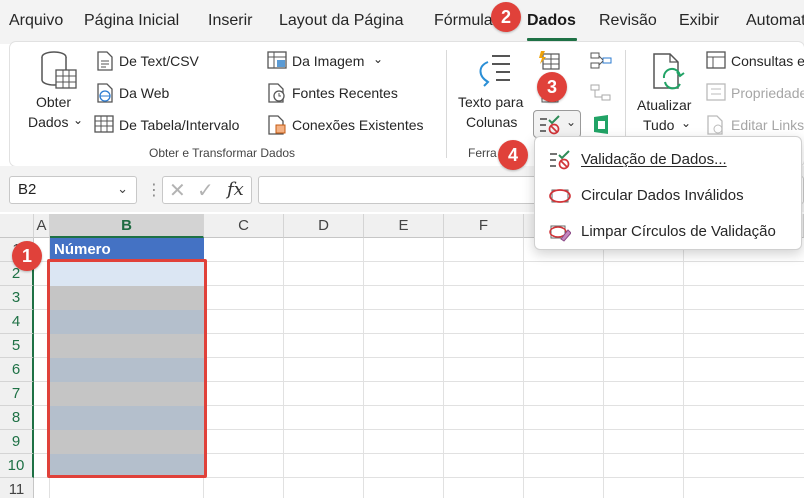  What do you see at coordinates (699, 21) in the screenshot?
I see `tab-exibir: Exibir` at bounding box center [699, 21].